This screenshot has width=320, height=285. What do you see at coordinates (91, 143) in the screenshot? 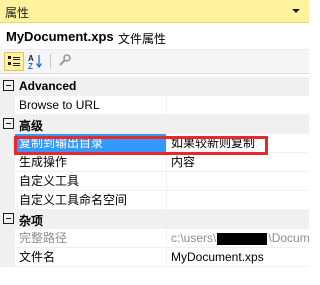
I see `property-name: 复制到输出目录` at bounding box center [91, 143].